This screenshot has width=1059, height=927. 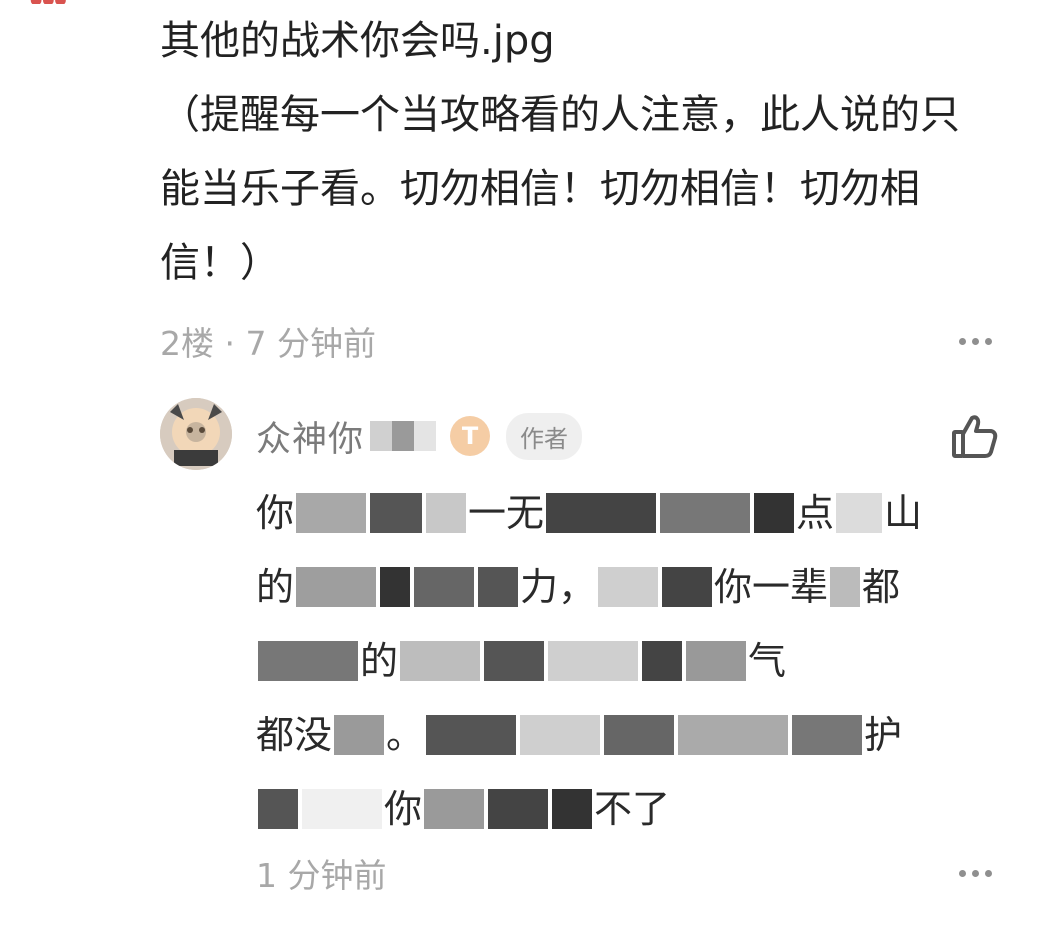 I want to click on comment-line-3: 能当乐子看。切勿相信！切勿相信！切勿相, so click(x=540, y=189).